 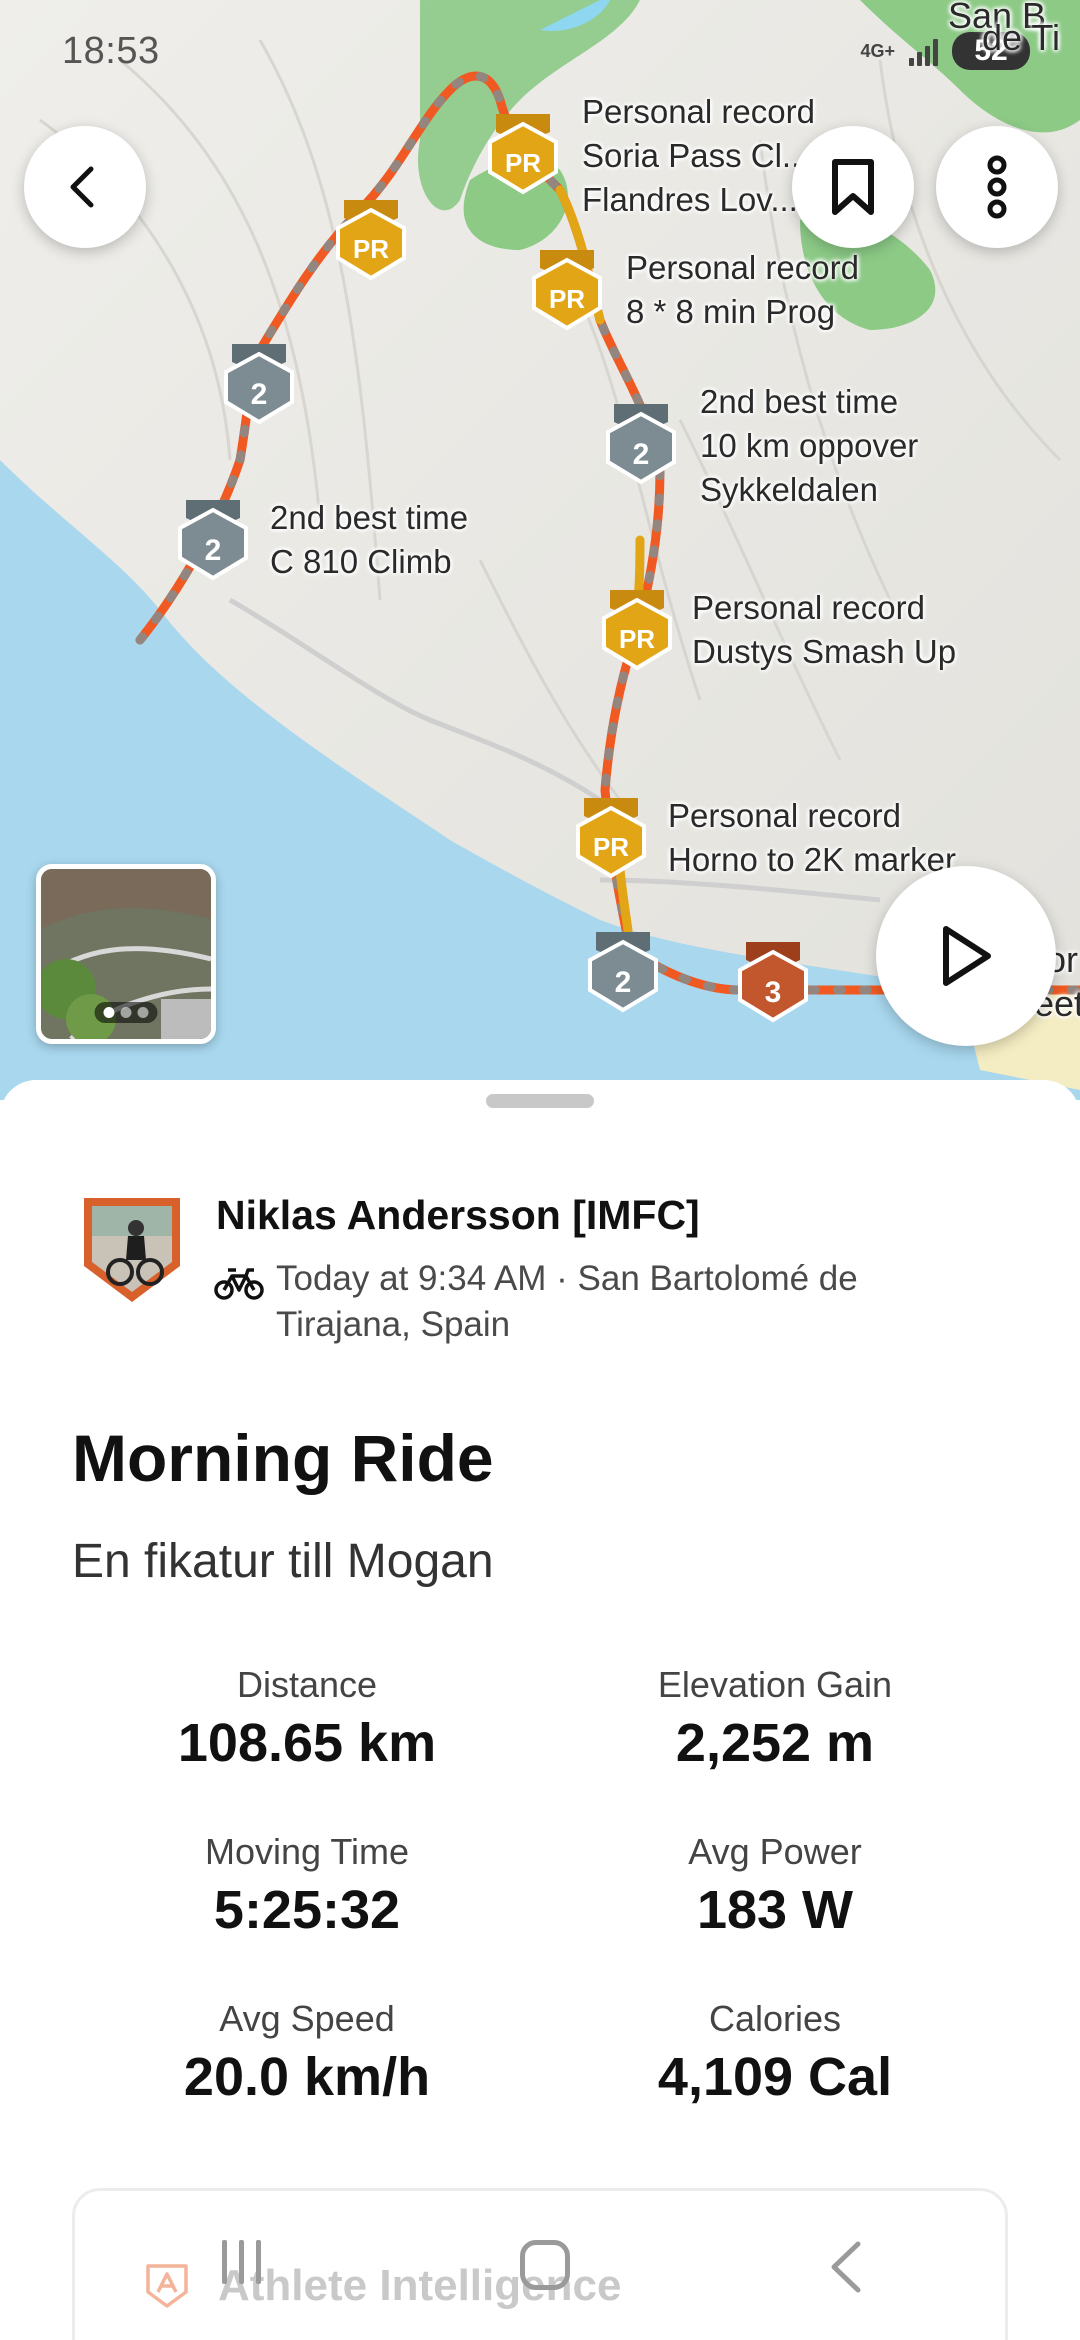 What do you see at coordinates (307, 1684) in the screenshot?
I see `stat-label: Distance` at bounding box center [307, 1684].